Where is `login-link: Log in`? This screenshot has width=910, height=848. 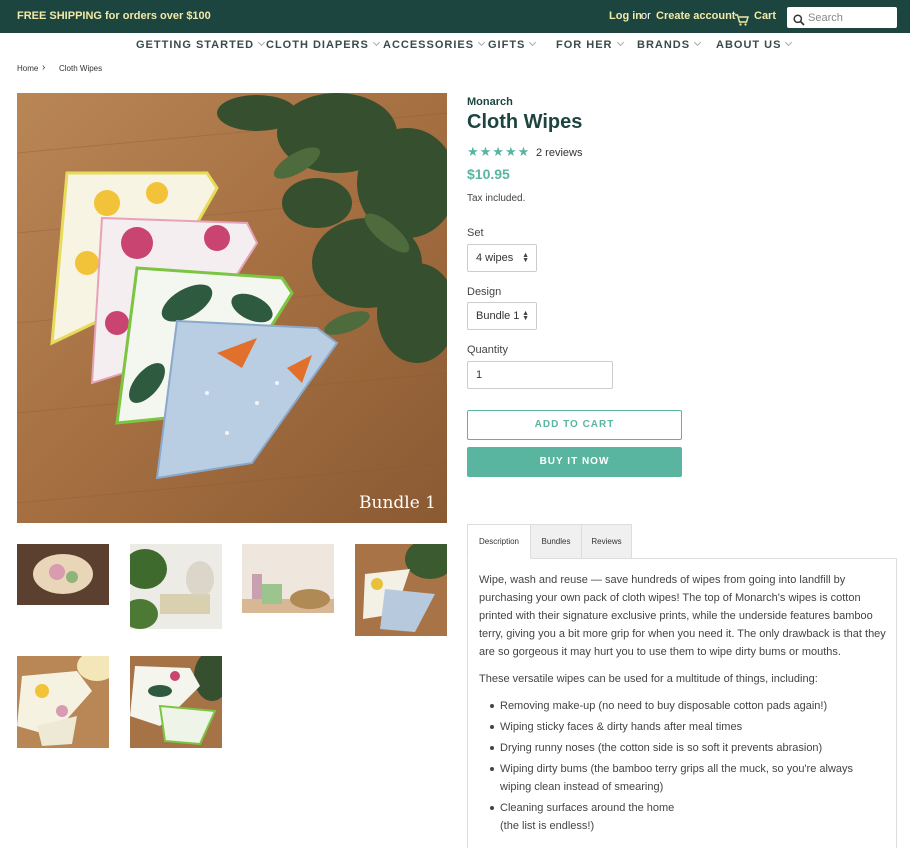
login-link: Log in is located at coordinates (625, 16).